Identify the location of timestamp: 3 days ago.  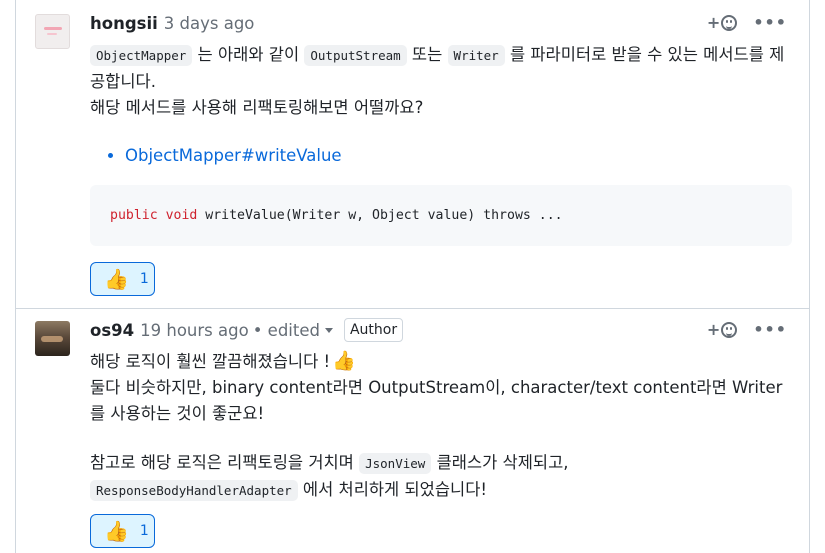
(209, 23).